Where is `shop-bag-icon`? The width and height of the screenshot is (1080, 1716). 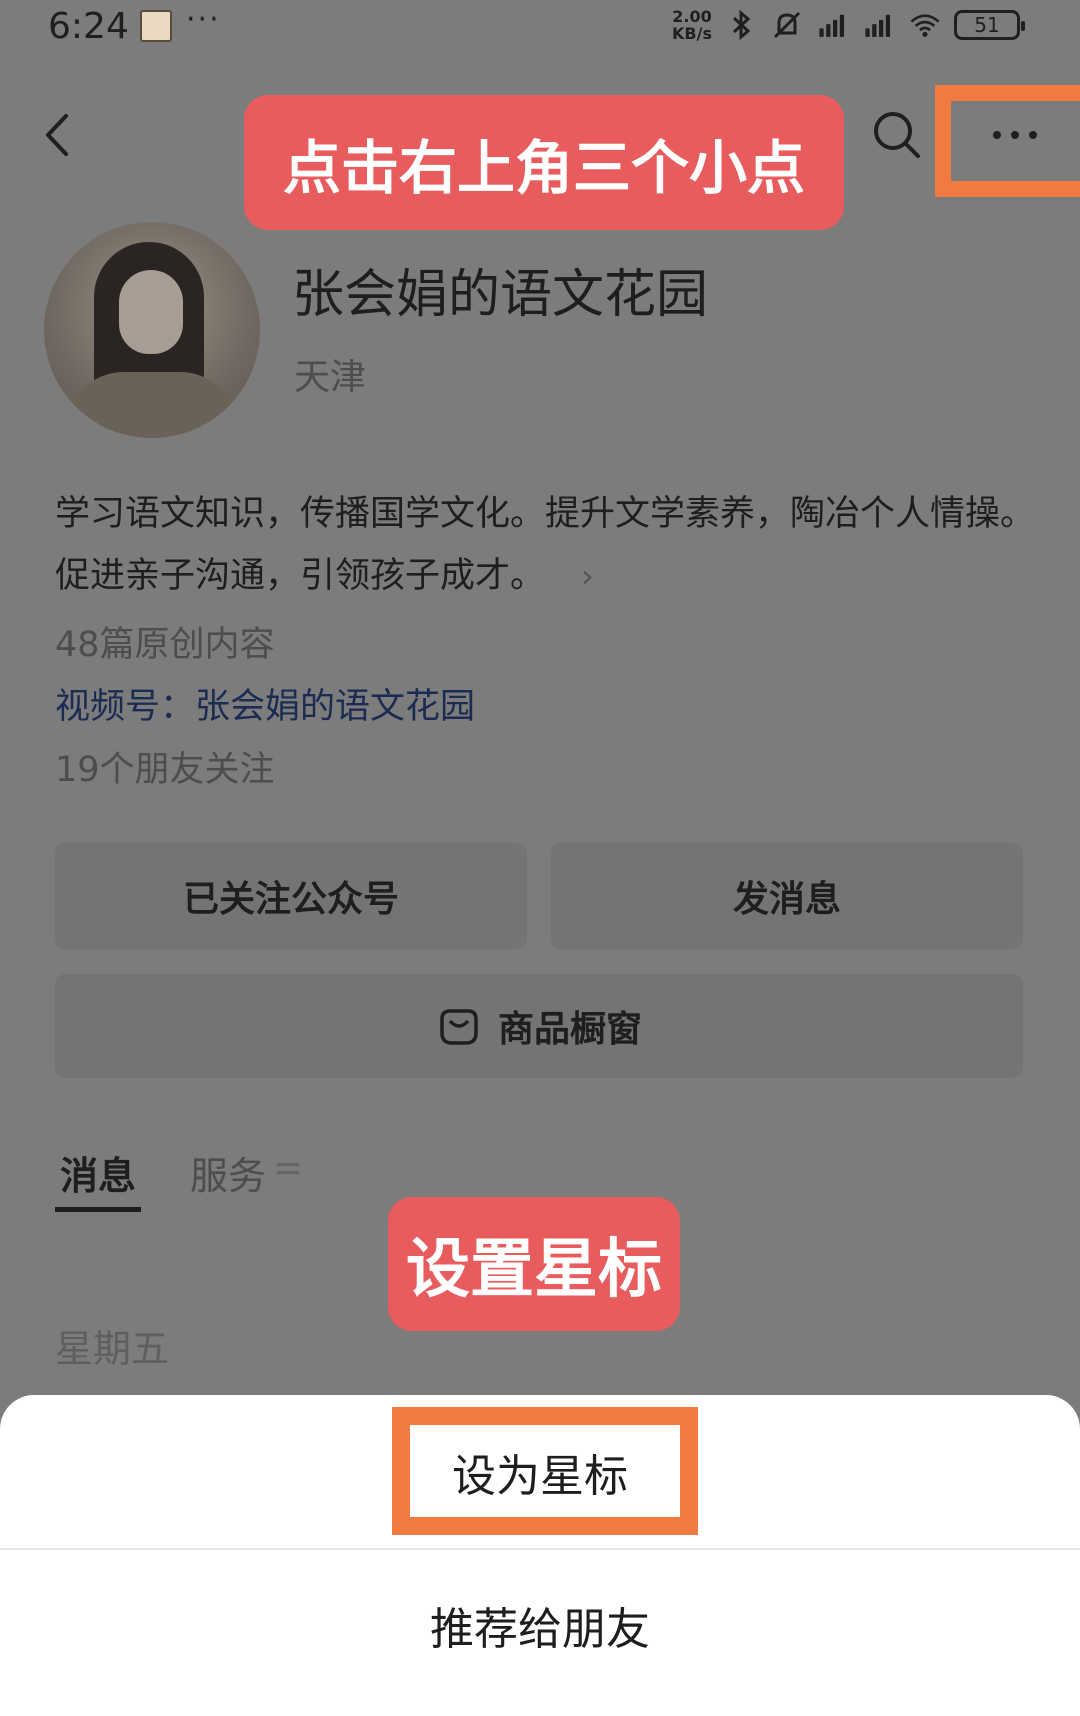 shop-bag-icon is located at coordinates (459, 1026).